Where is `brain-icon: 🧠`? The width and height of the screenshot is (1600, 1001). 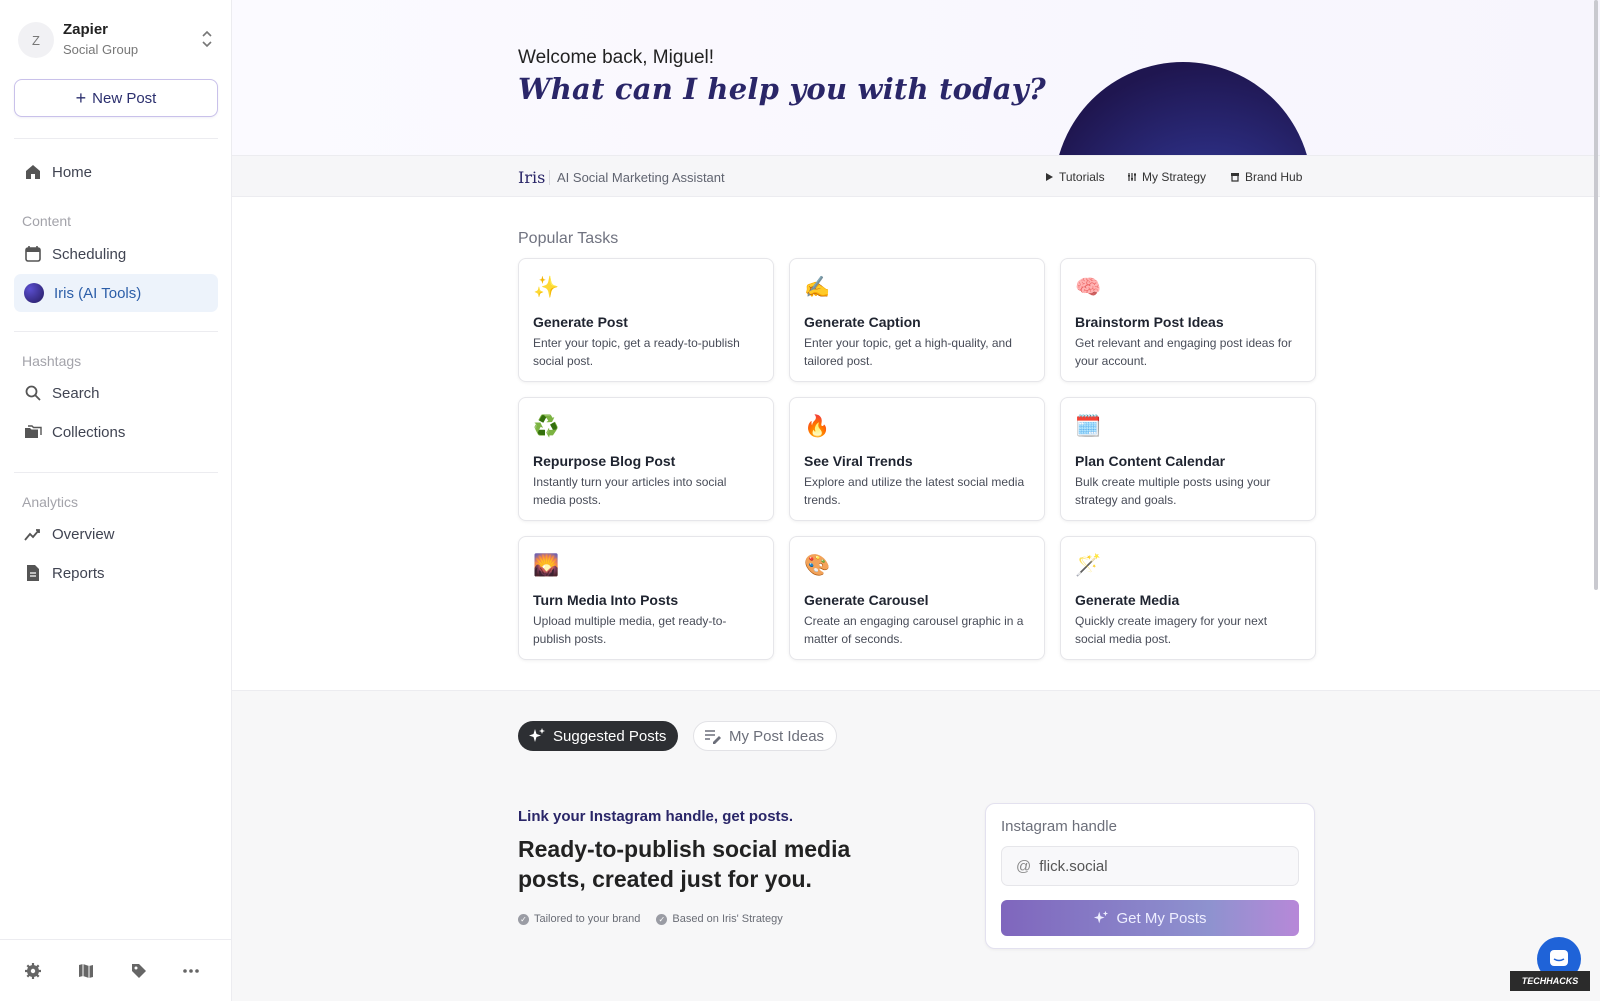
brain-icon: 🧠 is located at coordinates (1088, 287).